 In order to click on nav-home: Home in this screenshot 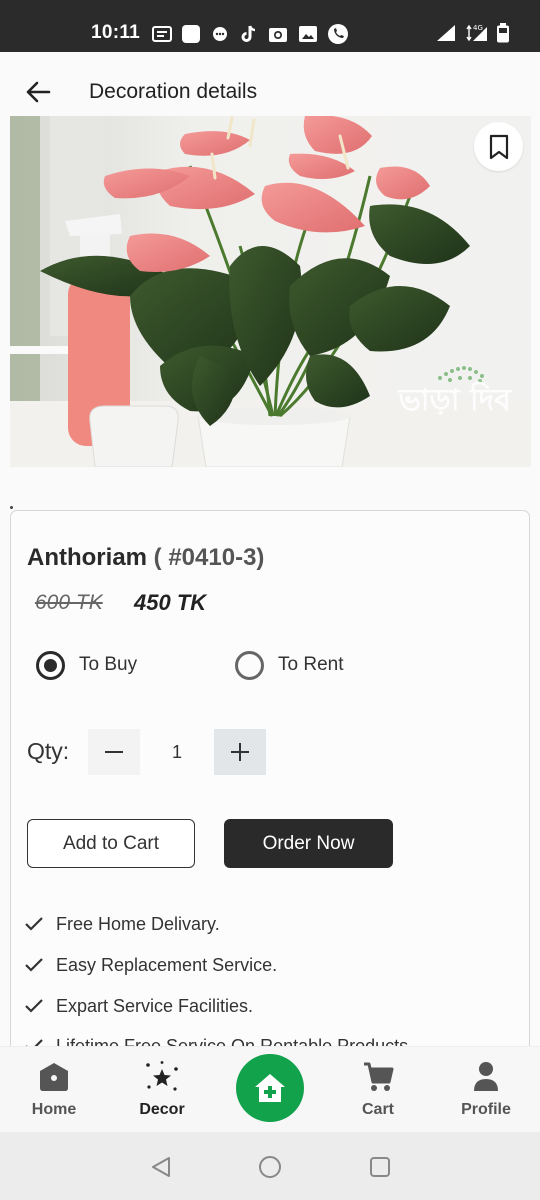, I will do `click(54, 1090)`.